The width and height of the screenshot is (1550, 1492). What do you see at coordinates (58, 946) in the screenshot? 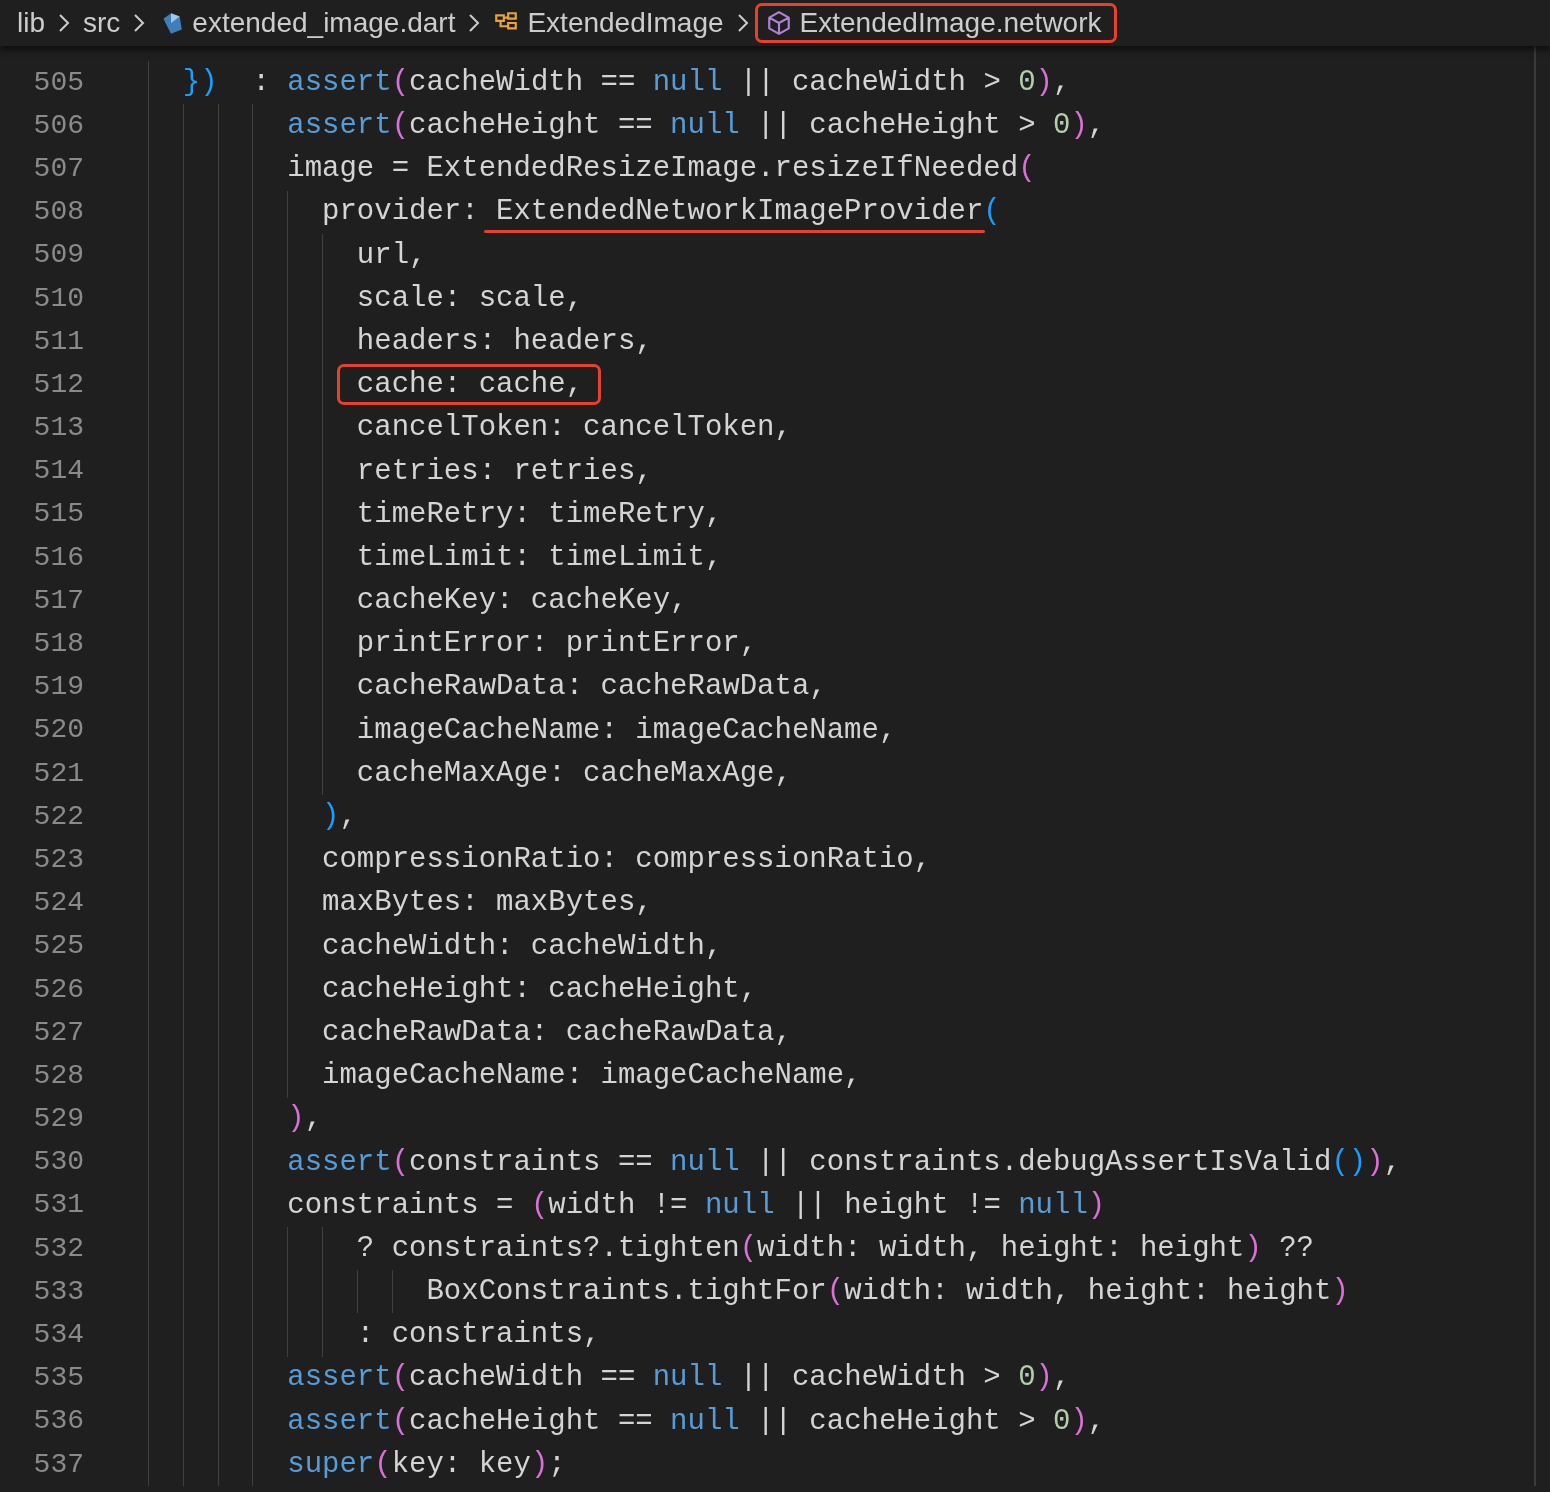
I see `line-number: 525` at bounding box center [58, 946].